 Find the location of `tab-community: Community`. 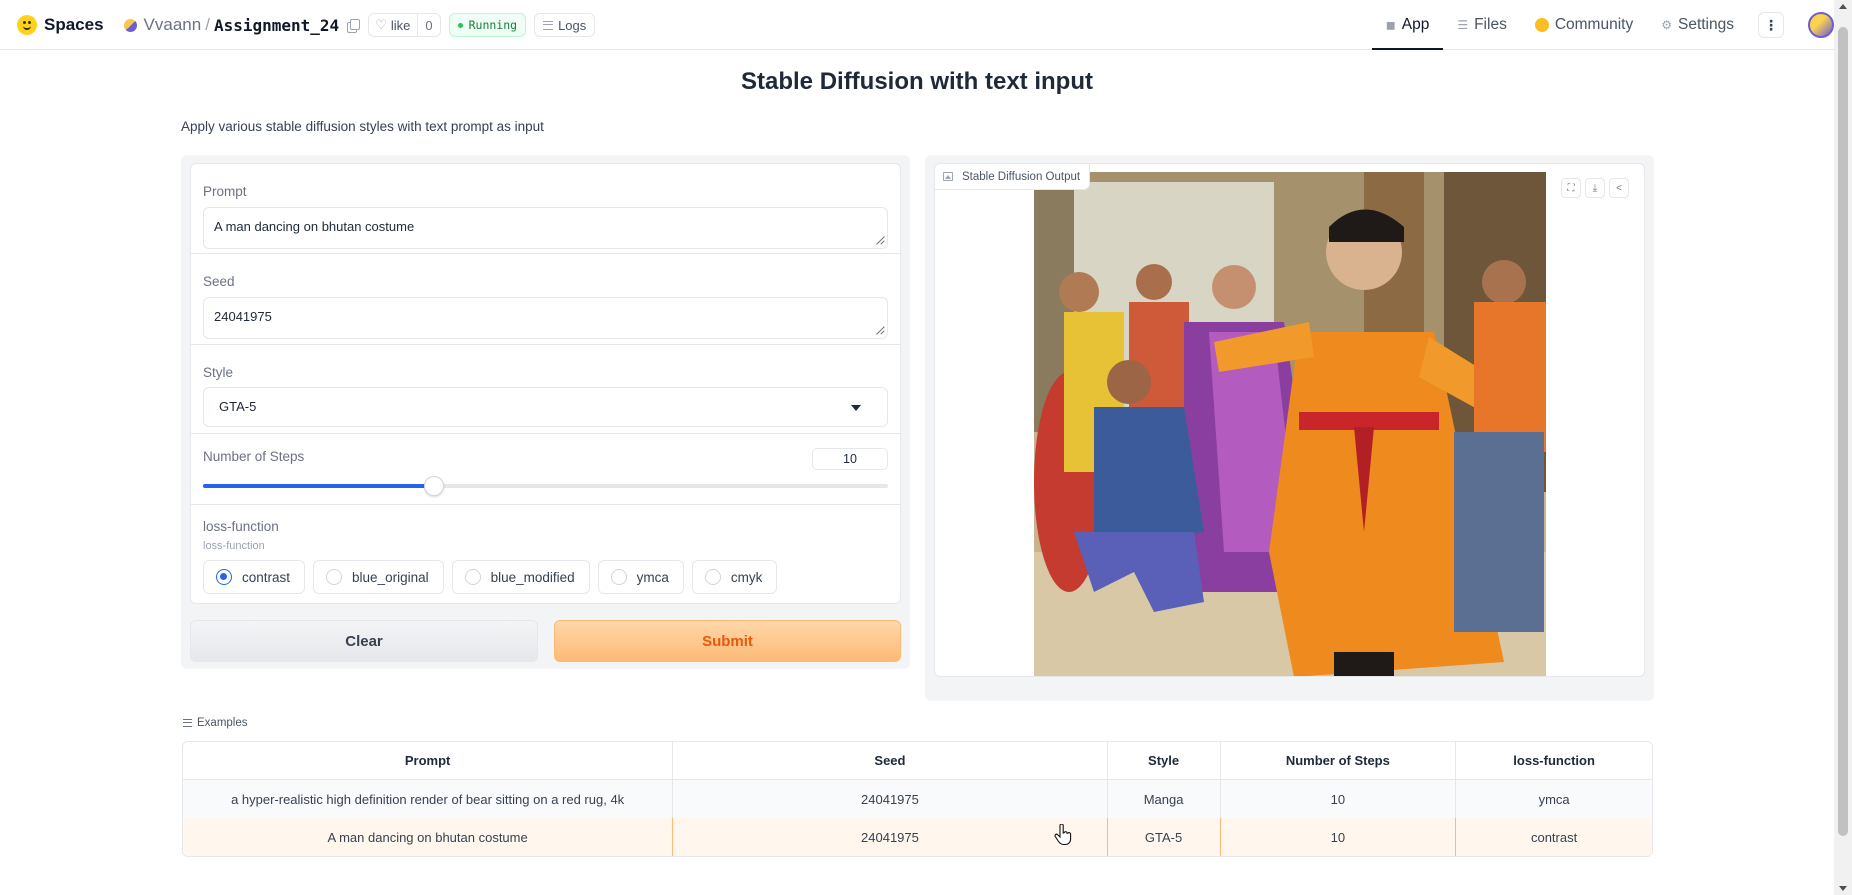

tab-community: Community is located at coordinates (1584, 25).